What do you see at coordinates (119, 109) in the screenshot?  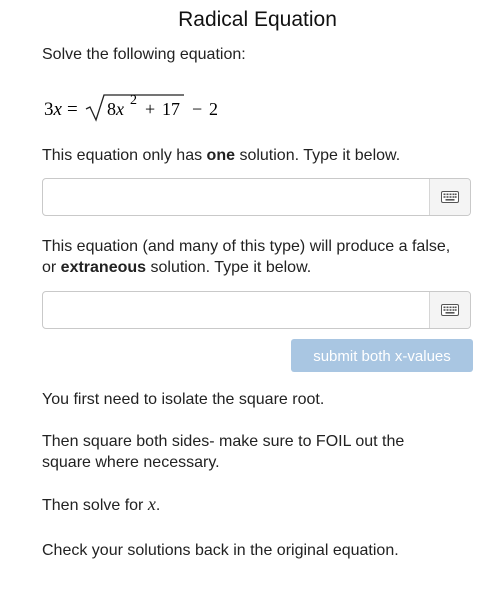 I see `eq-radicand-var: x` at bounding box center [119, 109].